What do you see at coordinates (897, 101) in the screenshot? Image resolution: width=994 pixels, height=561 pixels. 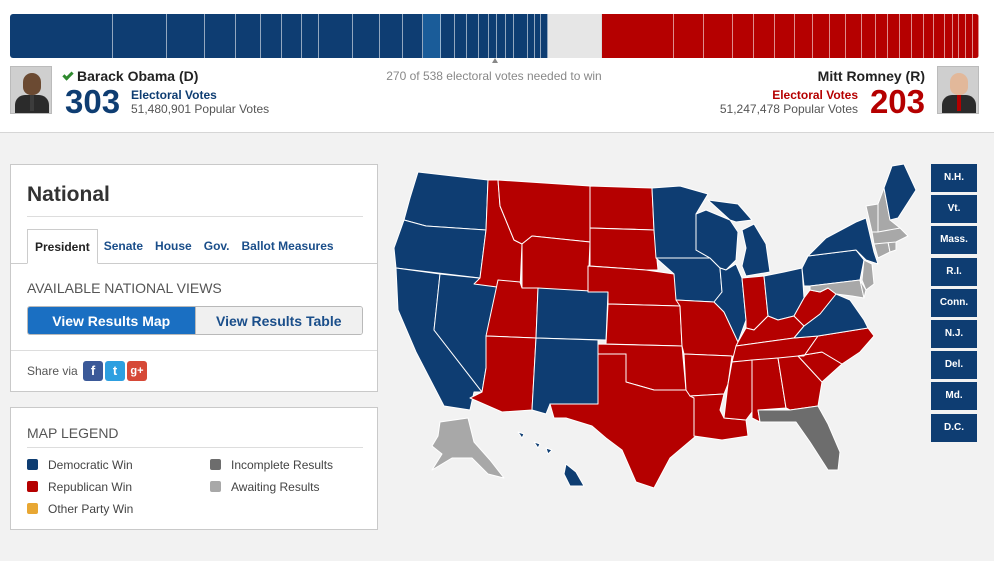 I see `romney-electoral-votes: 203` at bounding box center [897, 101].